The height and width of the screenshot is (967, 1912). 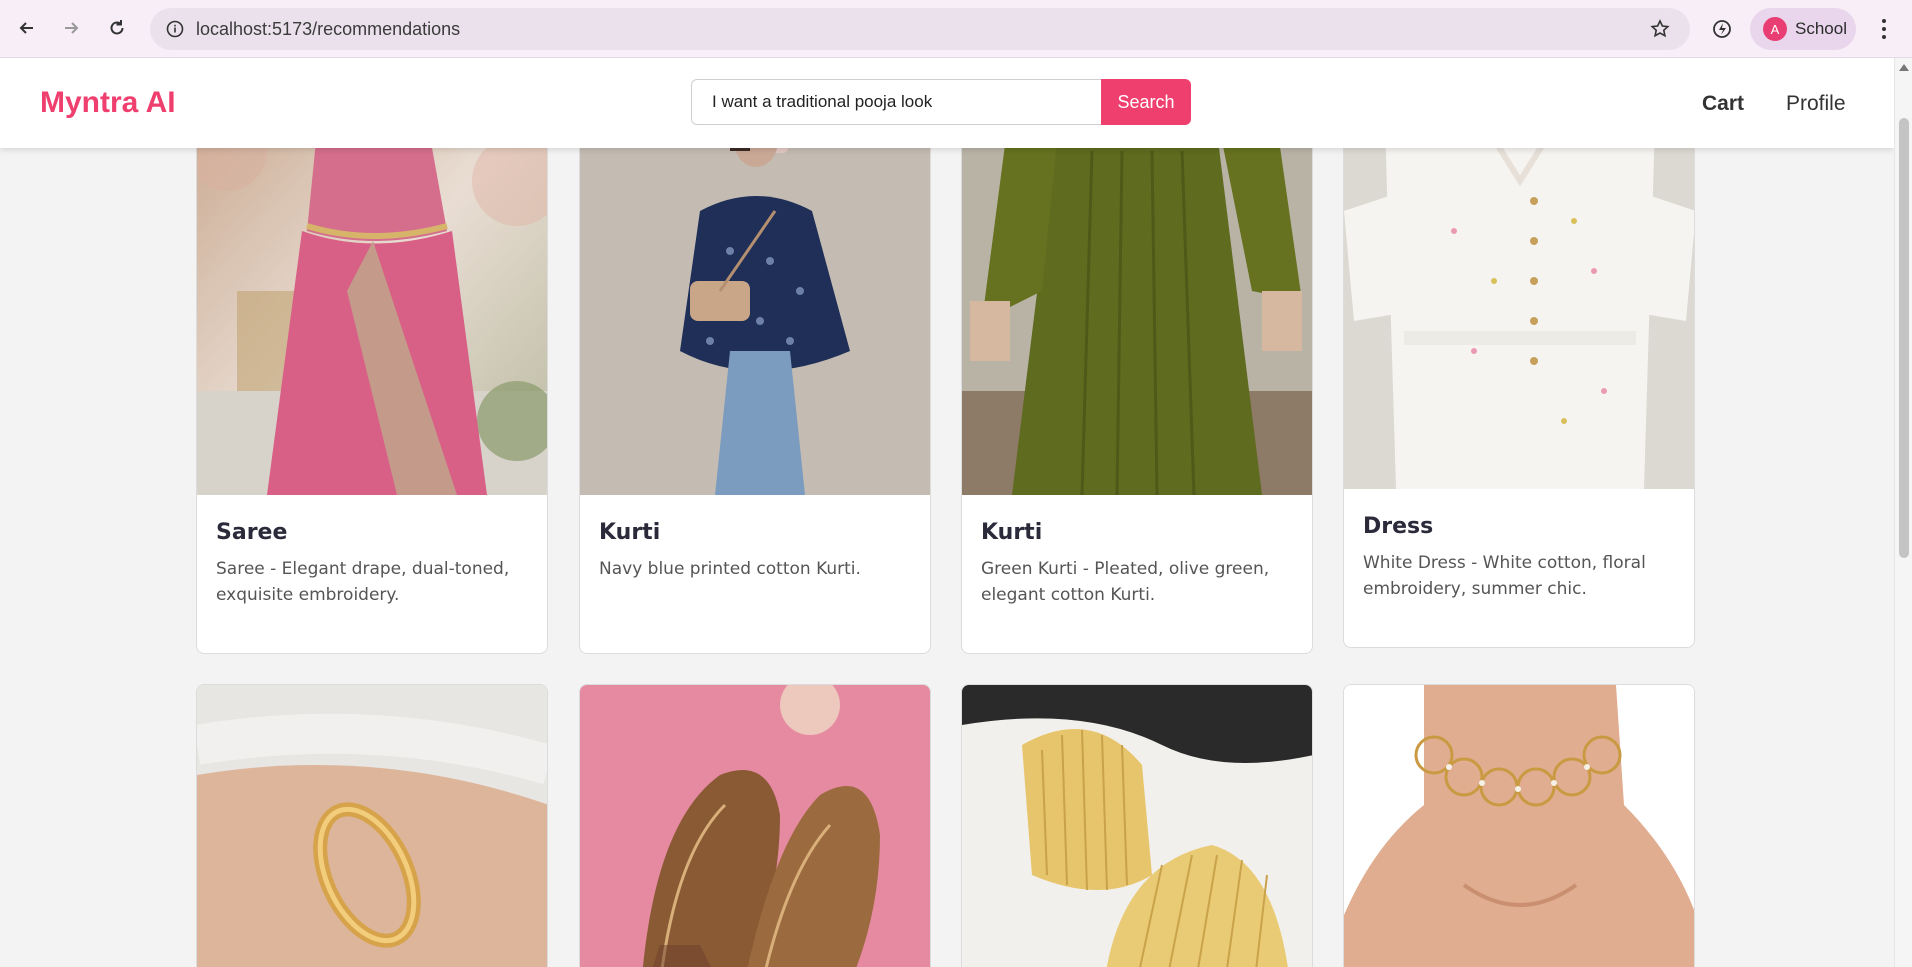 I want to click on reload-button, so click(x=117, y=28).